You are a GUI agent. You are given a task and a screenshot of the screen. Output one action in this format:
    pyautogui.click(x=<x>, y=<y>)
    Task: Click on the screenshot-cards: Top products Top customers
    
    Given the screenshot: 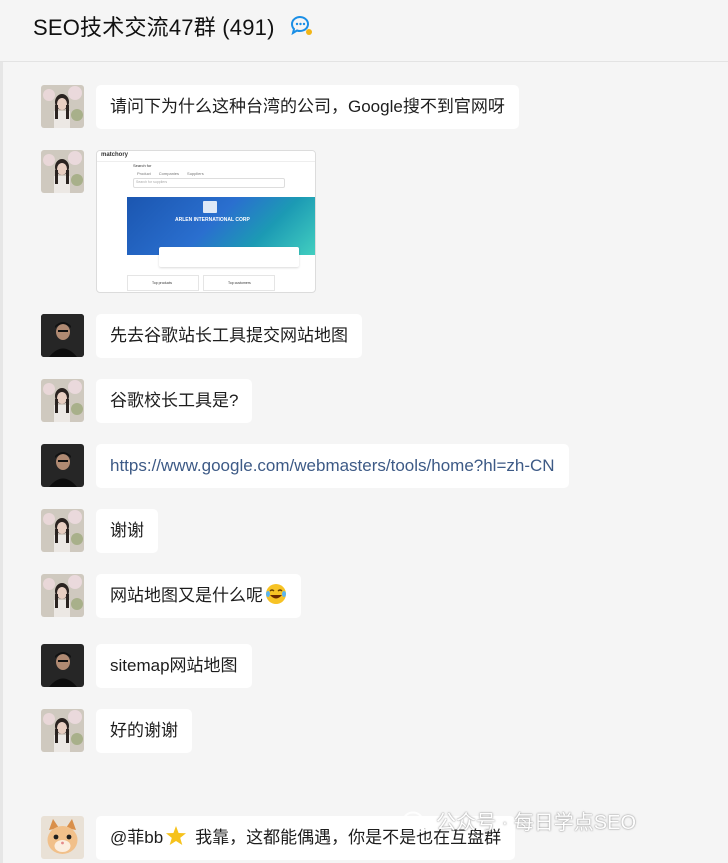 What is the action you would take?
    pyautogui.click(x=221, y=283)
    